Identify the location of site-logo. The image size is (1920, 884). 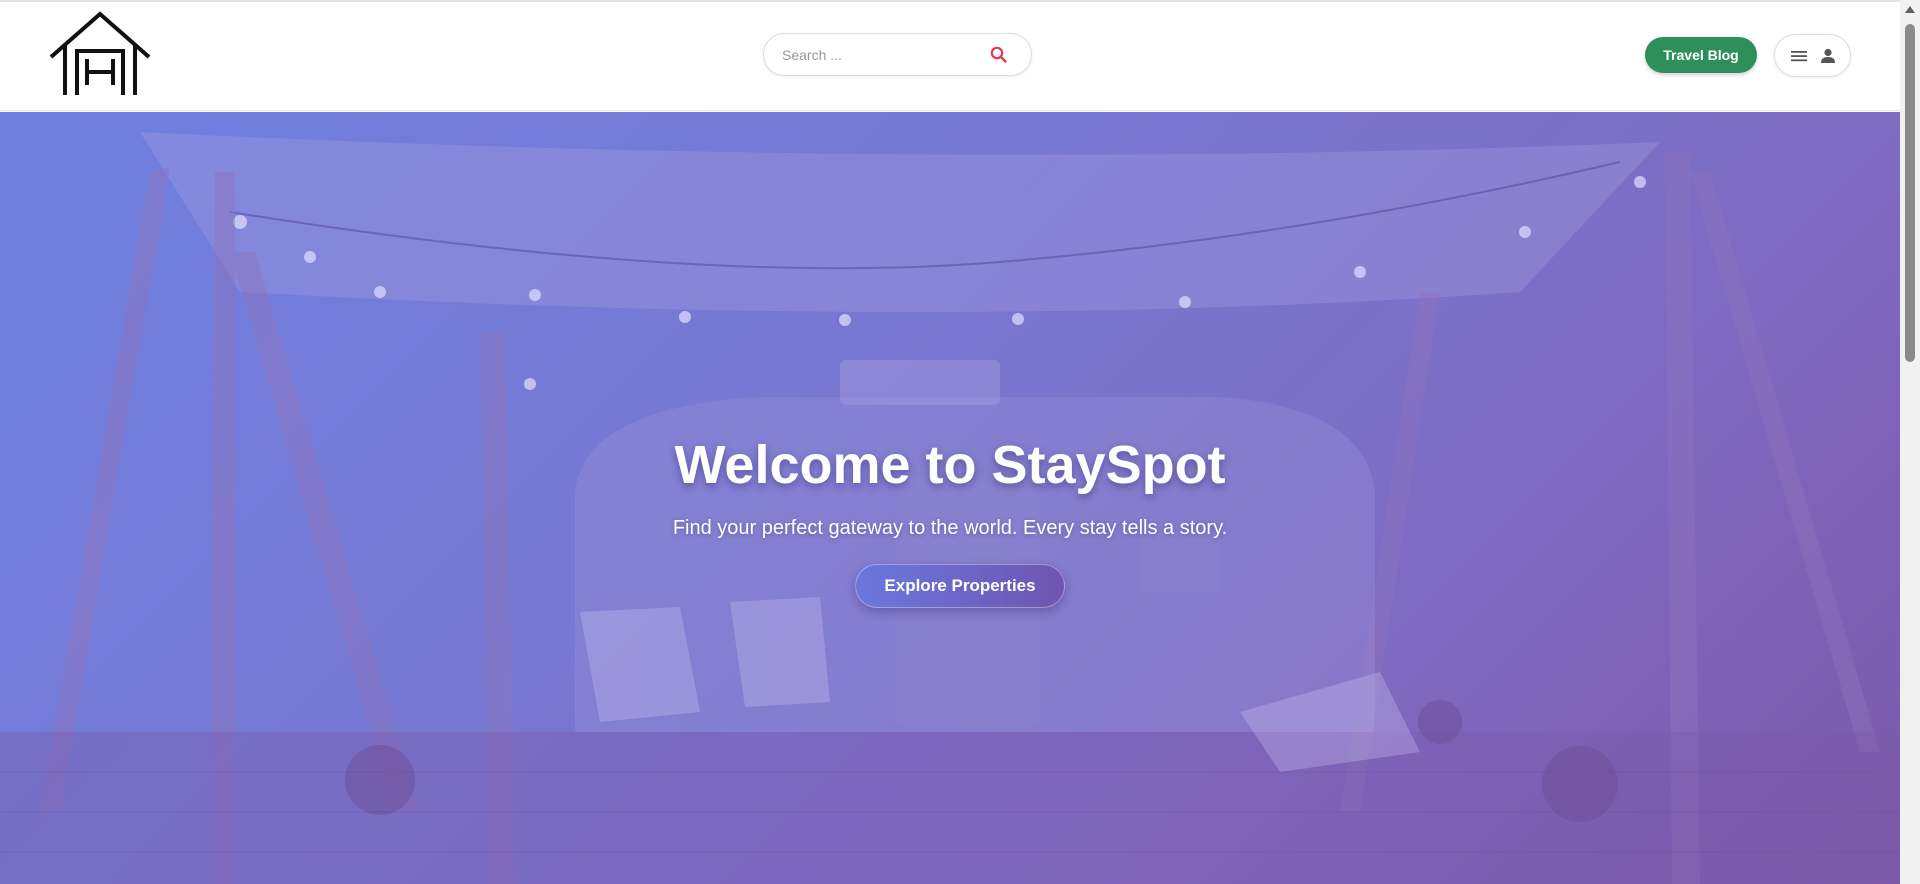
(100, 54).